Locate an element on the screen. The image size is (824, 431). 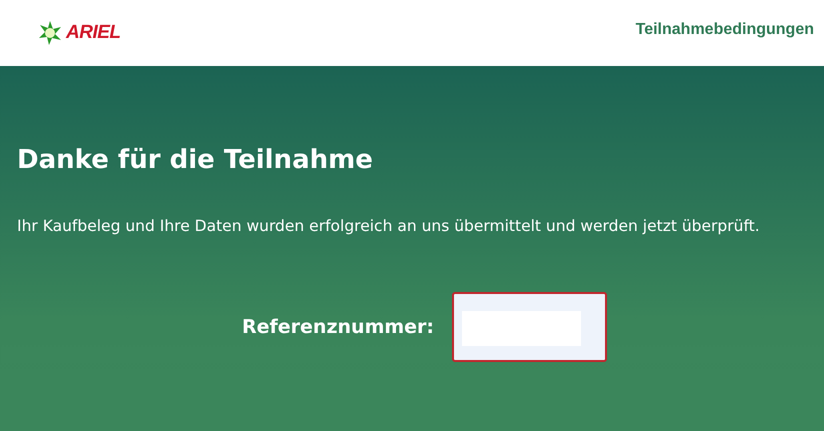
reference-field is located at coordinates (530, 327).